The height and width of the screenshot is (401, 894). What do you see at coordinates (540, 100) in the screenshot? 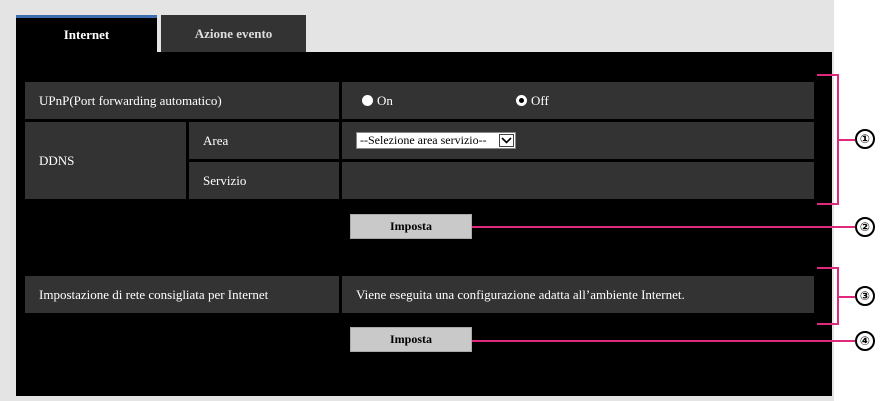
I see `upnp-off-label: Off` at bounding box center [540, 100].